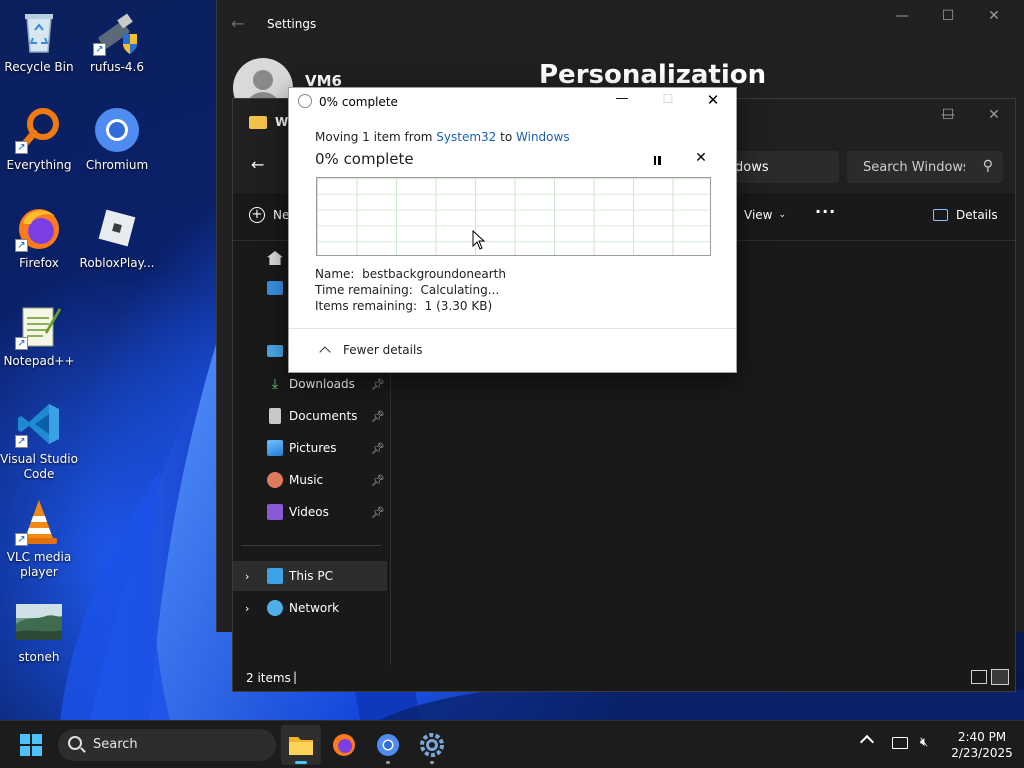  Describe the element at coordinates (310, 576) in the screenshot. I see `tree-item-this-pc: › This PC` at that location.